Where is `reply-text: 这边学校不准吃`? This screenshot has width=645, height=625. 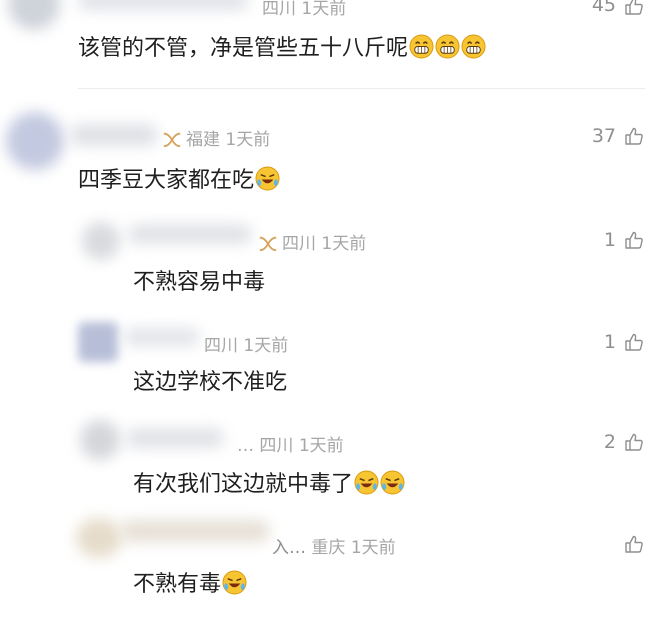
reply-text: 这边学校不准吃 is located at coordinates (210, 380).